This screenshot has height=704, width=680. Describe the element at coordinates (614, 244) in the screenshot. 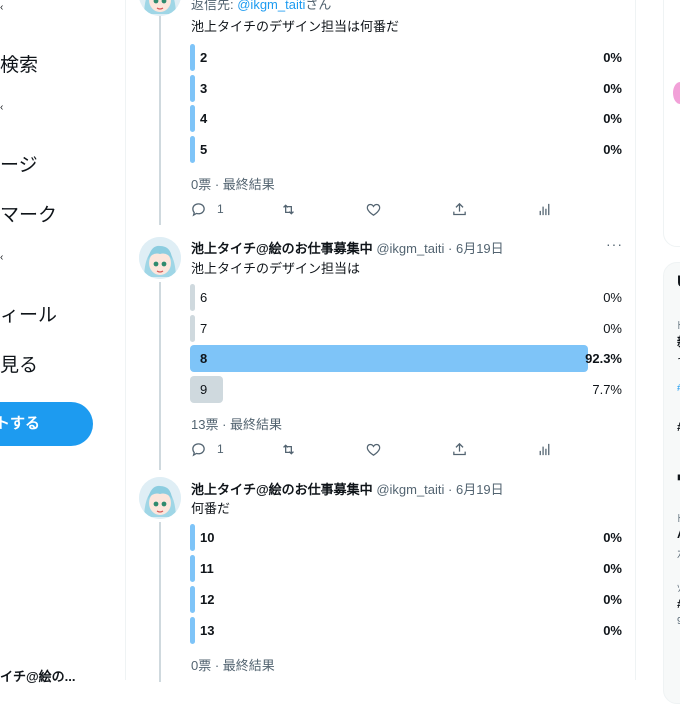

I see `more-options-button: ···` at that location.